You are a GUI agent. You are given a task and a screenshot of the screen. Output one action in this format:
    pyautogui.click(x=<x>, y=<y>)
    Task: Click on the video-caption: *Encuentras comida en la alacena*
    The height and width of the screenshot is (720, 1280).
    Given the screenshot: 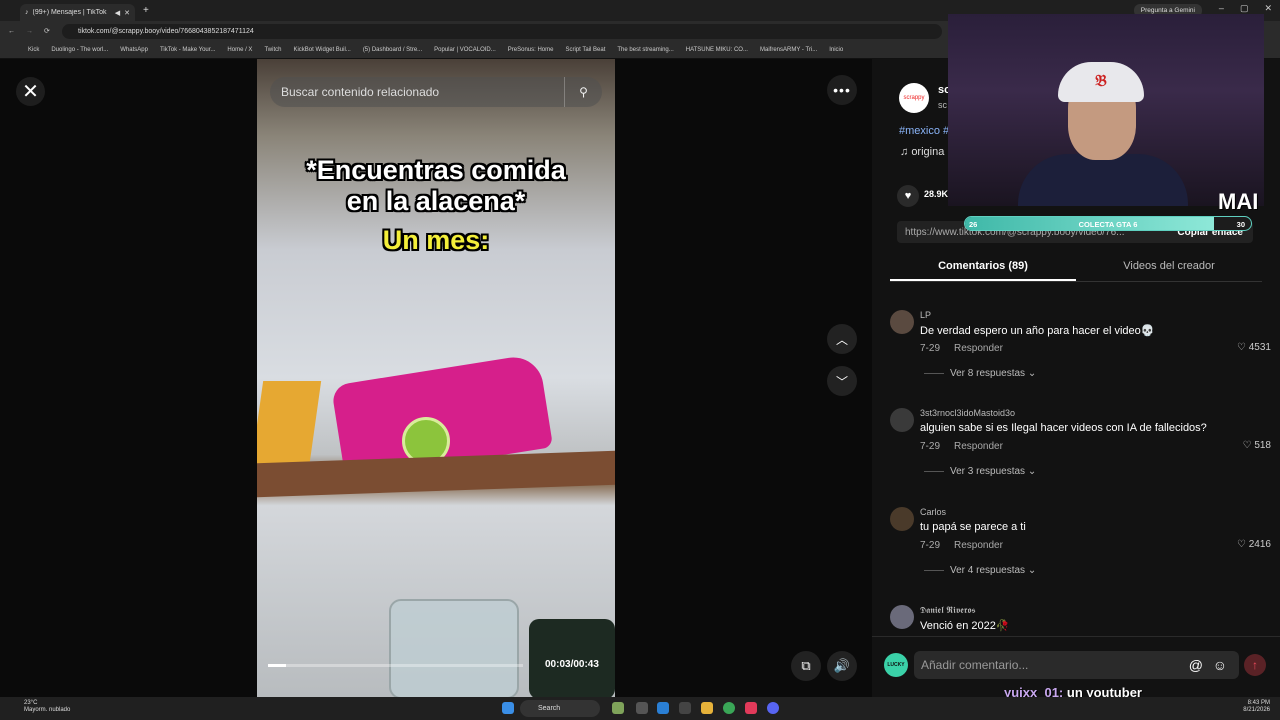 What is the action you would take?
    pyautogui.click(x=436, y=186)
    